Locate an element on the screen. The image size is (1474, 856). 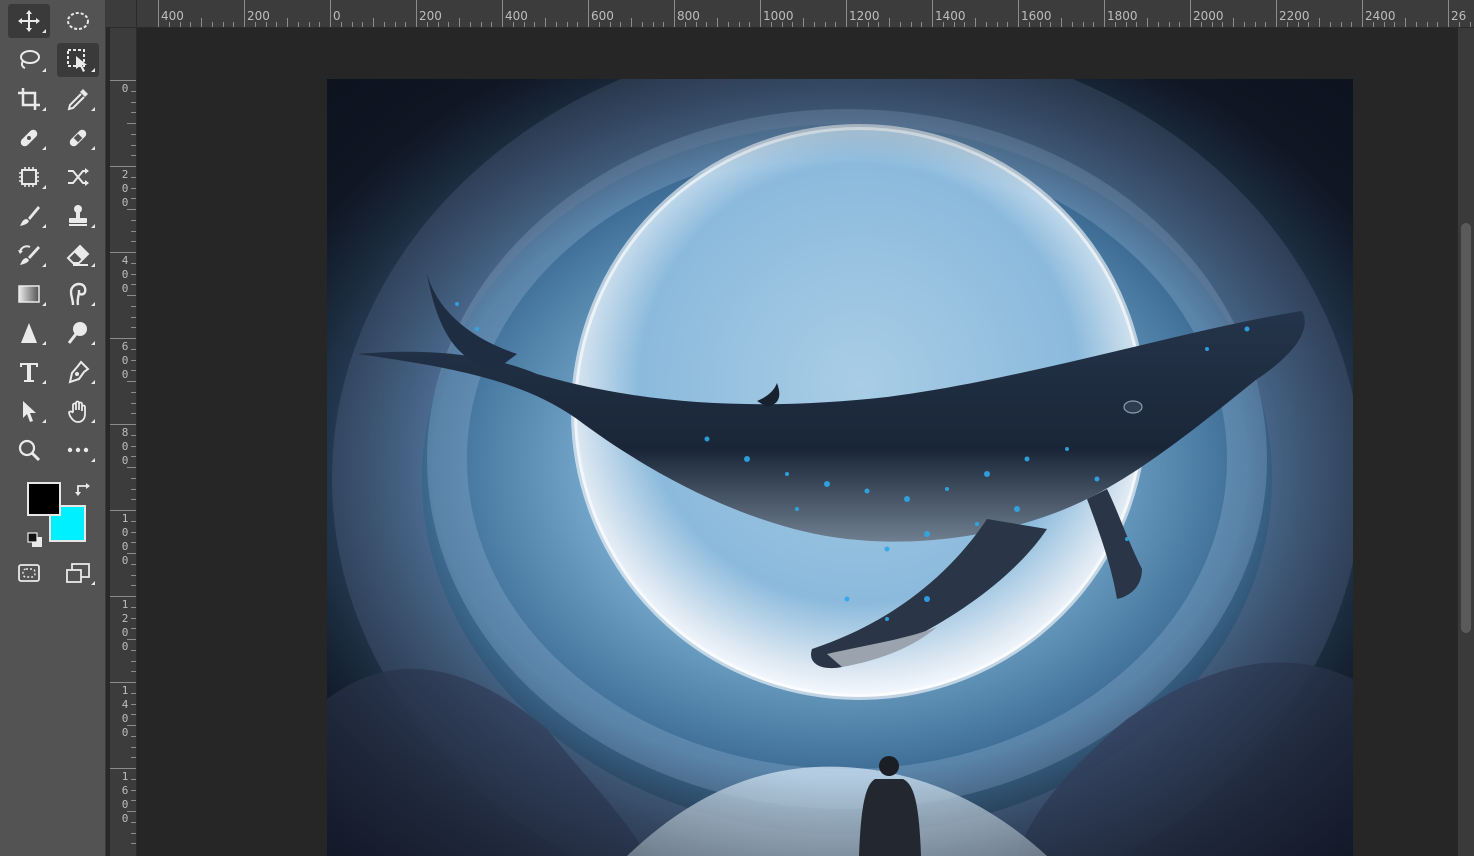
screen-mode-icon is located at coordinates (78, 573).